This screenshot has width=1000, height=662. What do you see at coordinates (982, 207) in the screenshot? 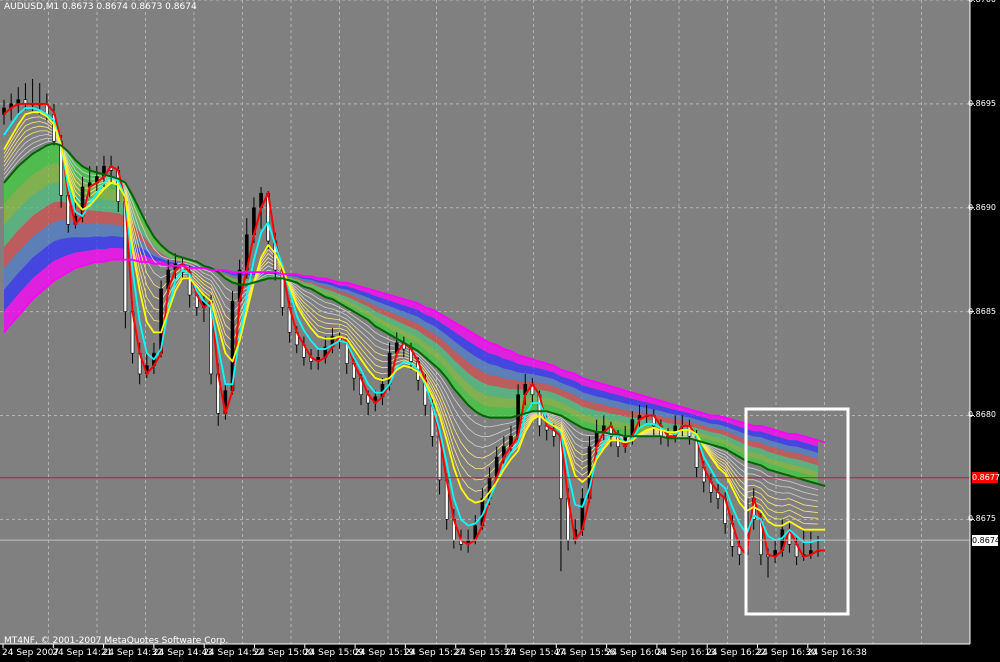
I see `y-tick-label: 0.8690` at bounding box center [982, 207].